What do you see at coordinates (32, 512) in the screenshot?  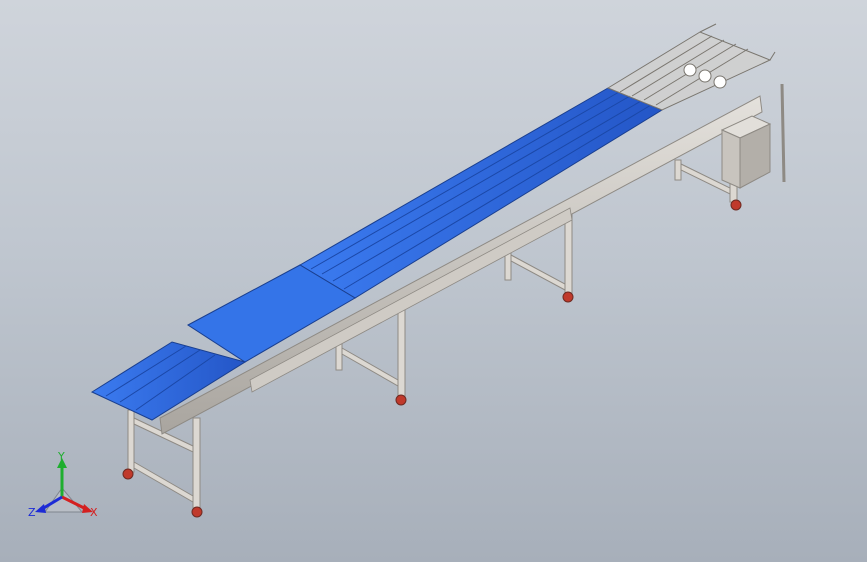 I see `z-axis-label: Z` at bounding box center [32, 512].